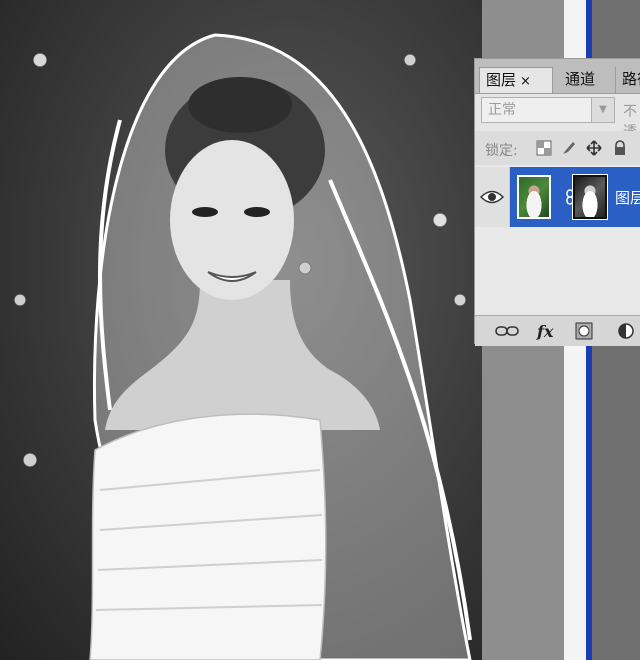 Image resolution: width=640 pixels, height=660 pixels. I want to click on move-lock-icon, so click(594, 148).